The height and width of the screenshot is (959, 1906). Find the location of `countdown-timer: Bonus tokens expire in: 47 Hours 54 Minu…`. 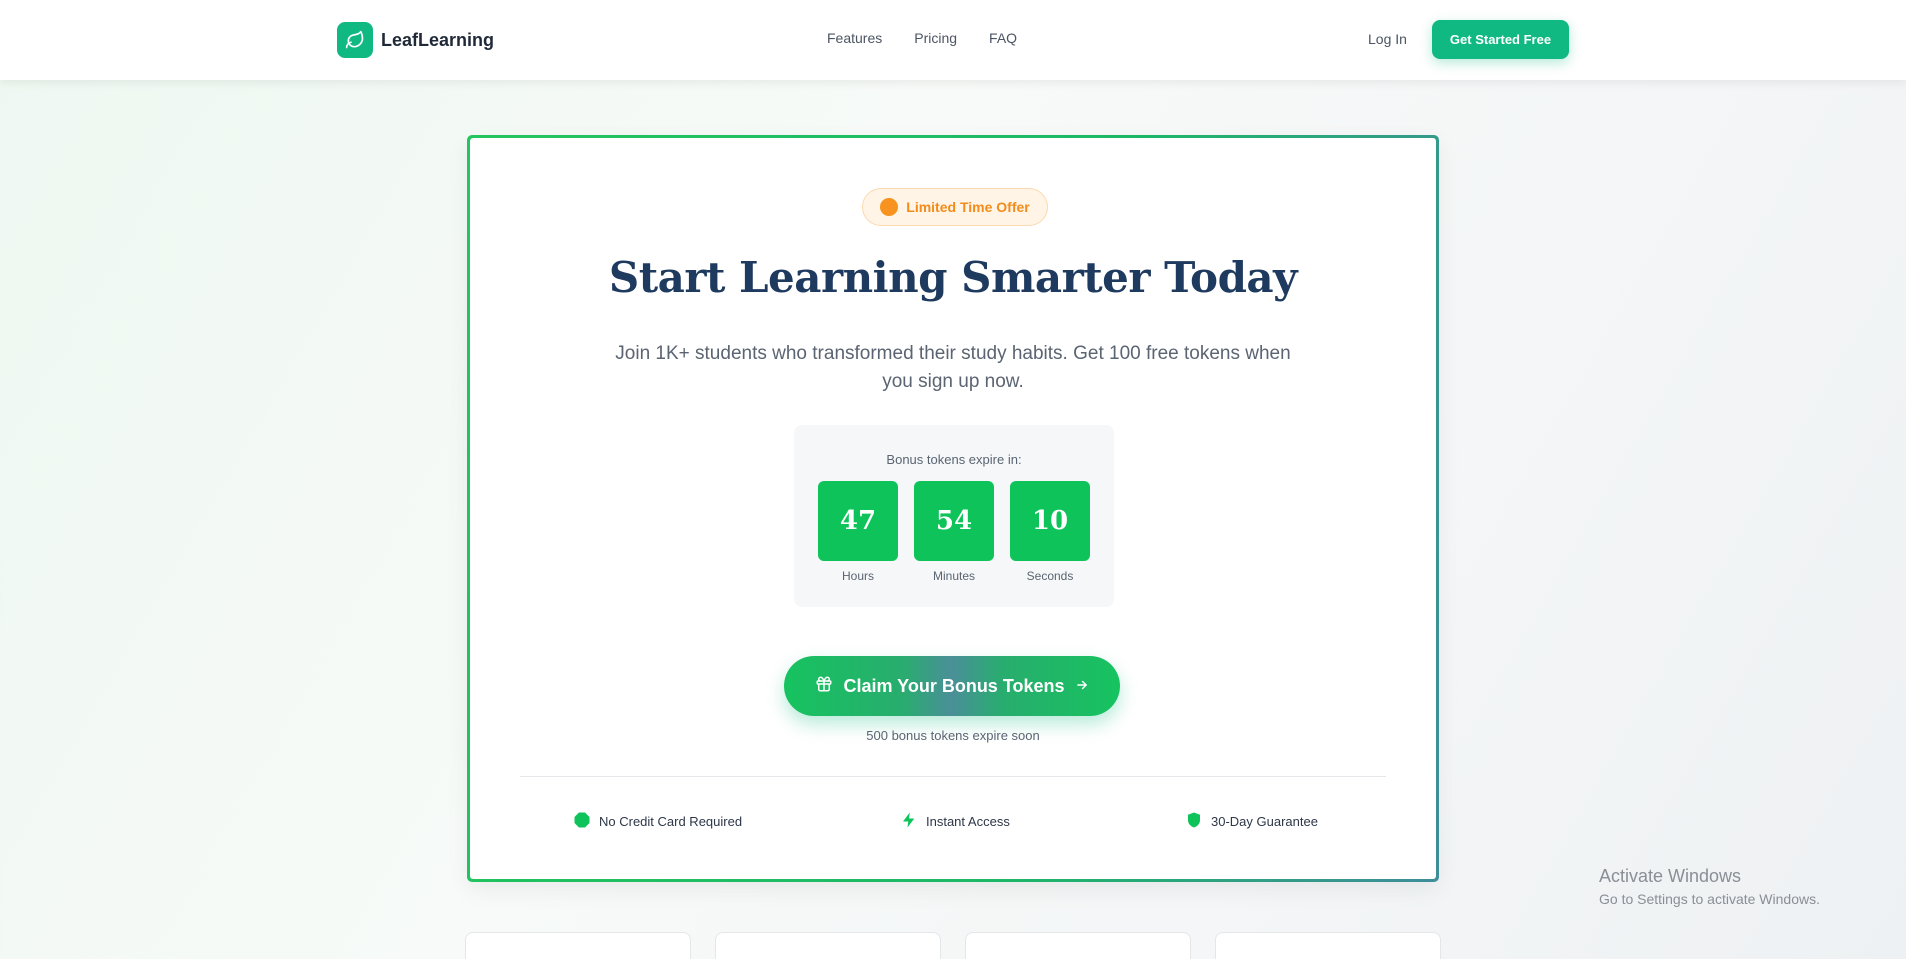

countdown-timer: Bonus tokens expire in: 47 Hours 54 Minu… is located at coordinates (954, 516).